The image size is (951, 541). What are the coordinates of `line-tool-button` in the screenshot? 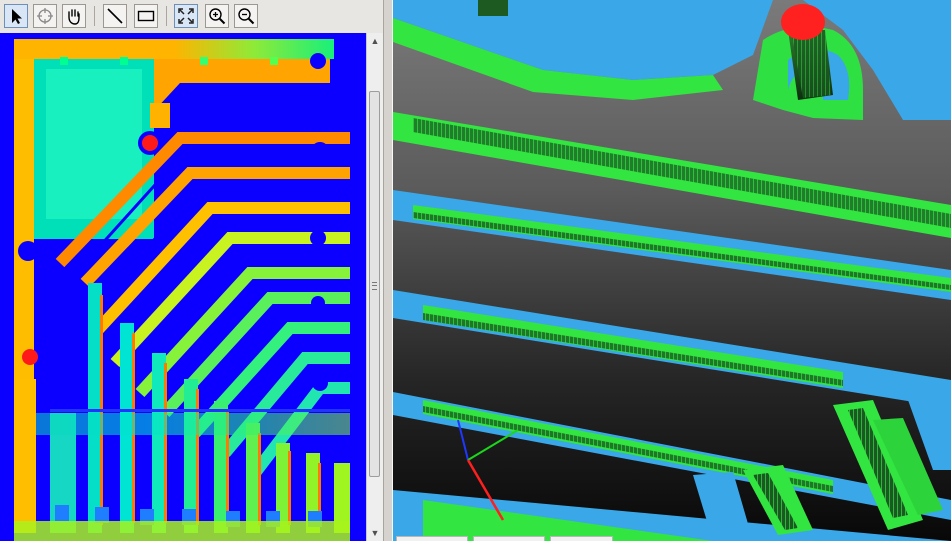 It's located at (115, 16).